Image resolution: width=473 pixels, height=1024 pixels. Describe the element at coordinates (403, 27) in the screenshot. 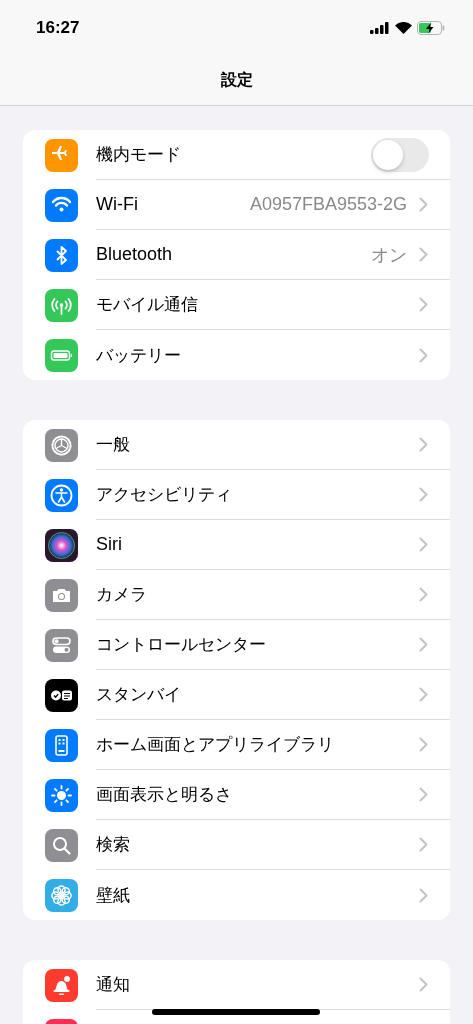

I see `wifi-icon` at that location.